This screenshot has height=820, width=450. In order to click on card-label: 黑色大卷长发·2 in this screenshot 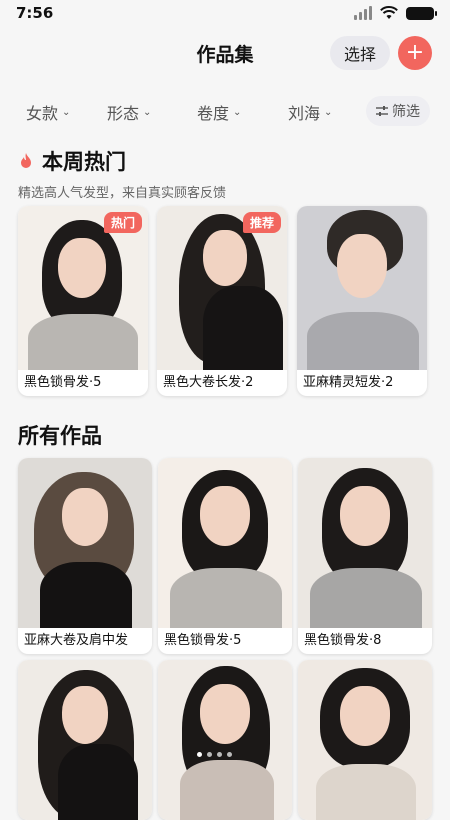, I will do `click(208, 382)`.